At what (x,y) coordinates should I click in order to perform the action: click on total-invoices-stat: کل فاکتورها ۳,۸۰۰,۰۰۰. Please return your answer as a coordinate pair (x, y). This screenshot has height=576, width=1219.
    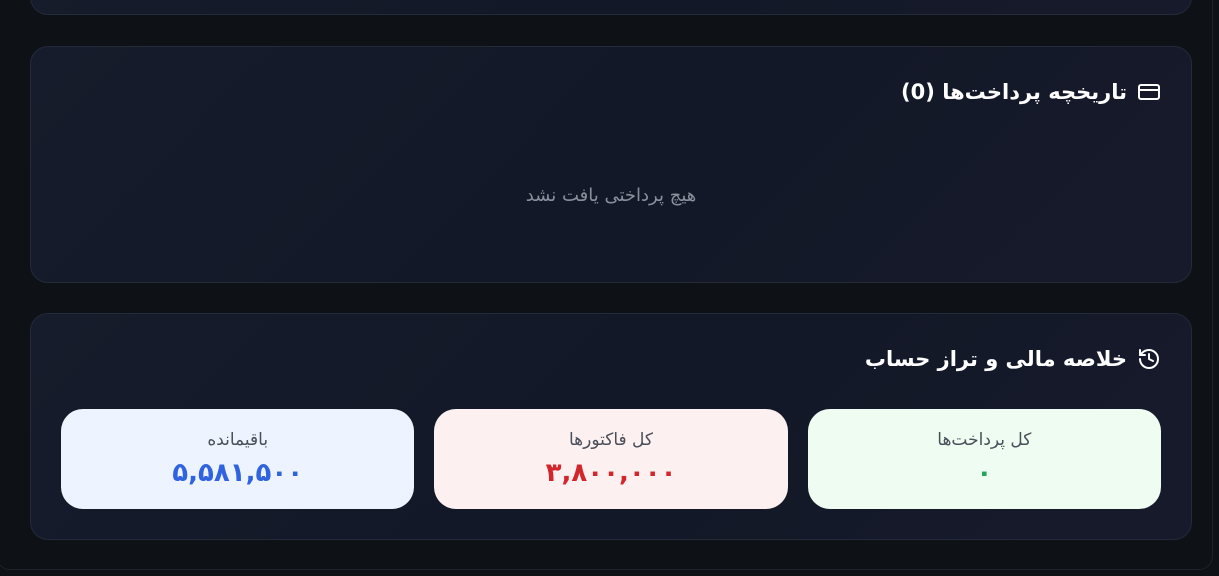
    Looking at the image, I should click on (611, 459).